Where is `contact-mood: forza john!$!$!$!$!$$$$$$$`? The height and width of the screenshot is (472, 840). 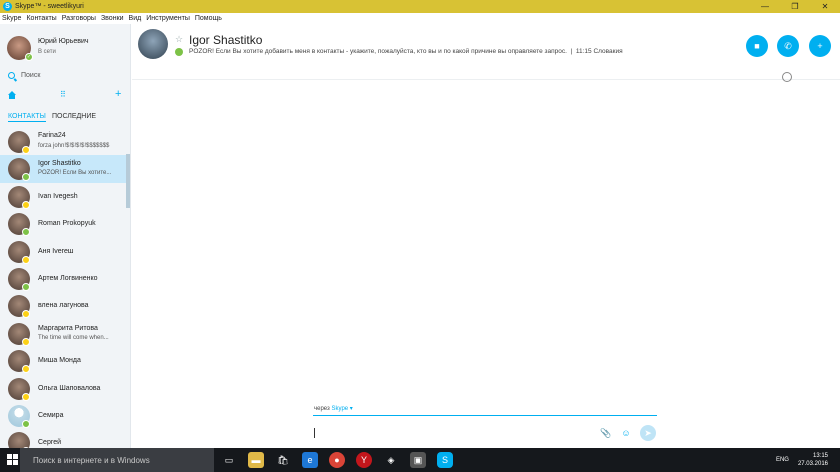
contact-mood: forza john!$!$!$!$!$$$$$$$ is located at coordinates (74, 146).